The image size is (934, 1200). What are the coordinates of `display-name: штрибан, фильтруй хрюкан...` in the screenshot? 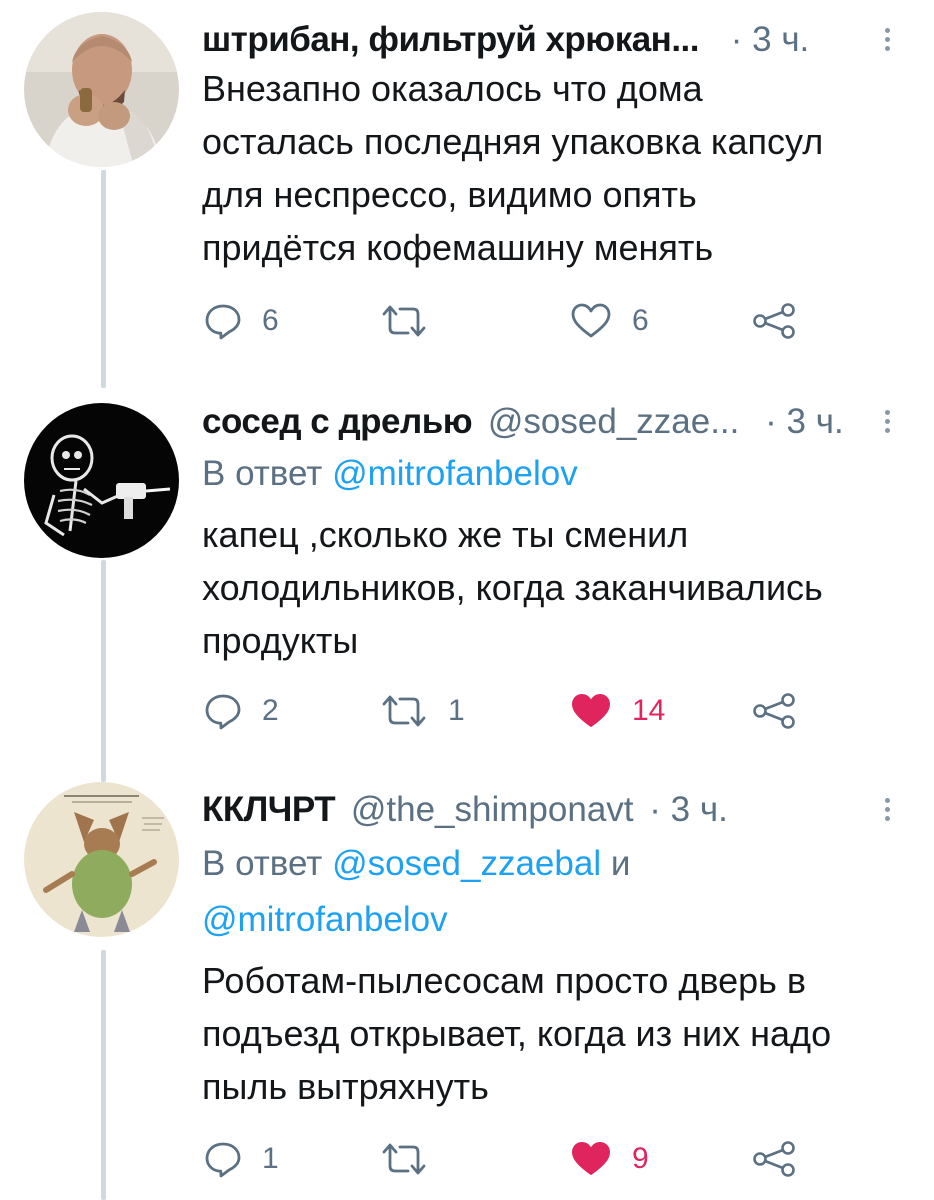 It's located at (451, 39).